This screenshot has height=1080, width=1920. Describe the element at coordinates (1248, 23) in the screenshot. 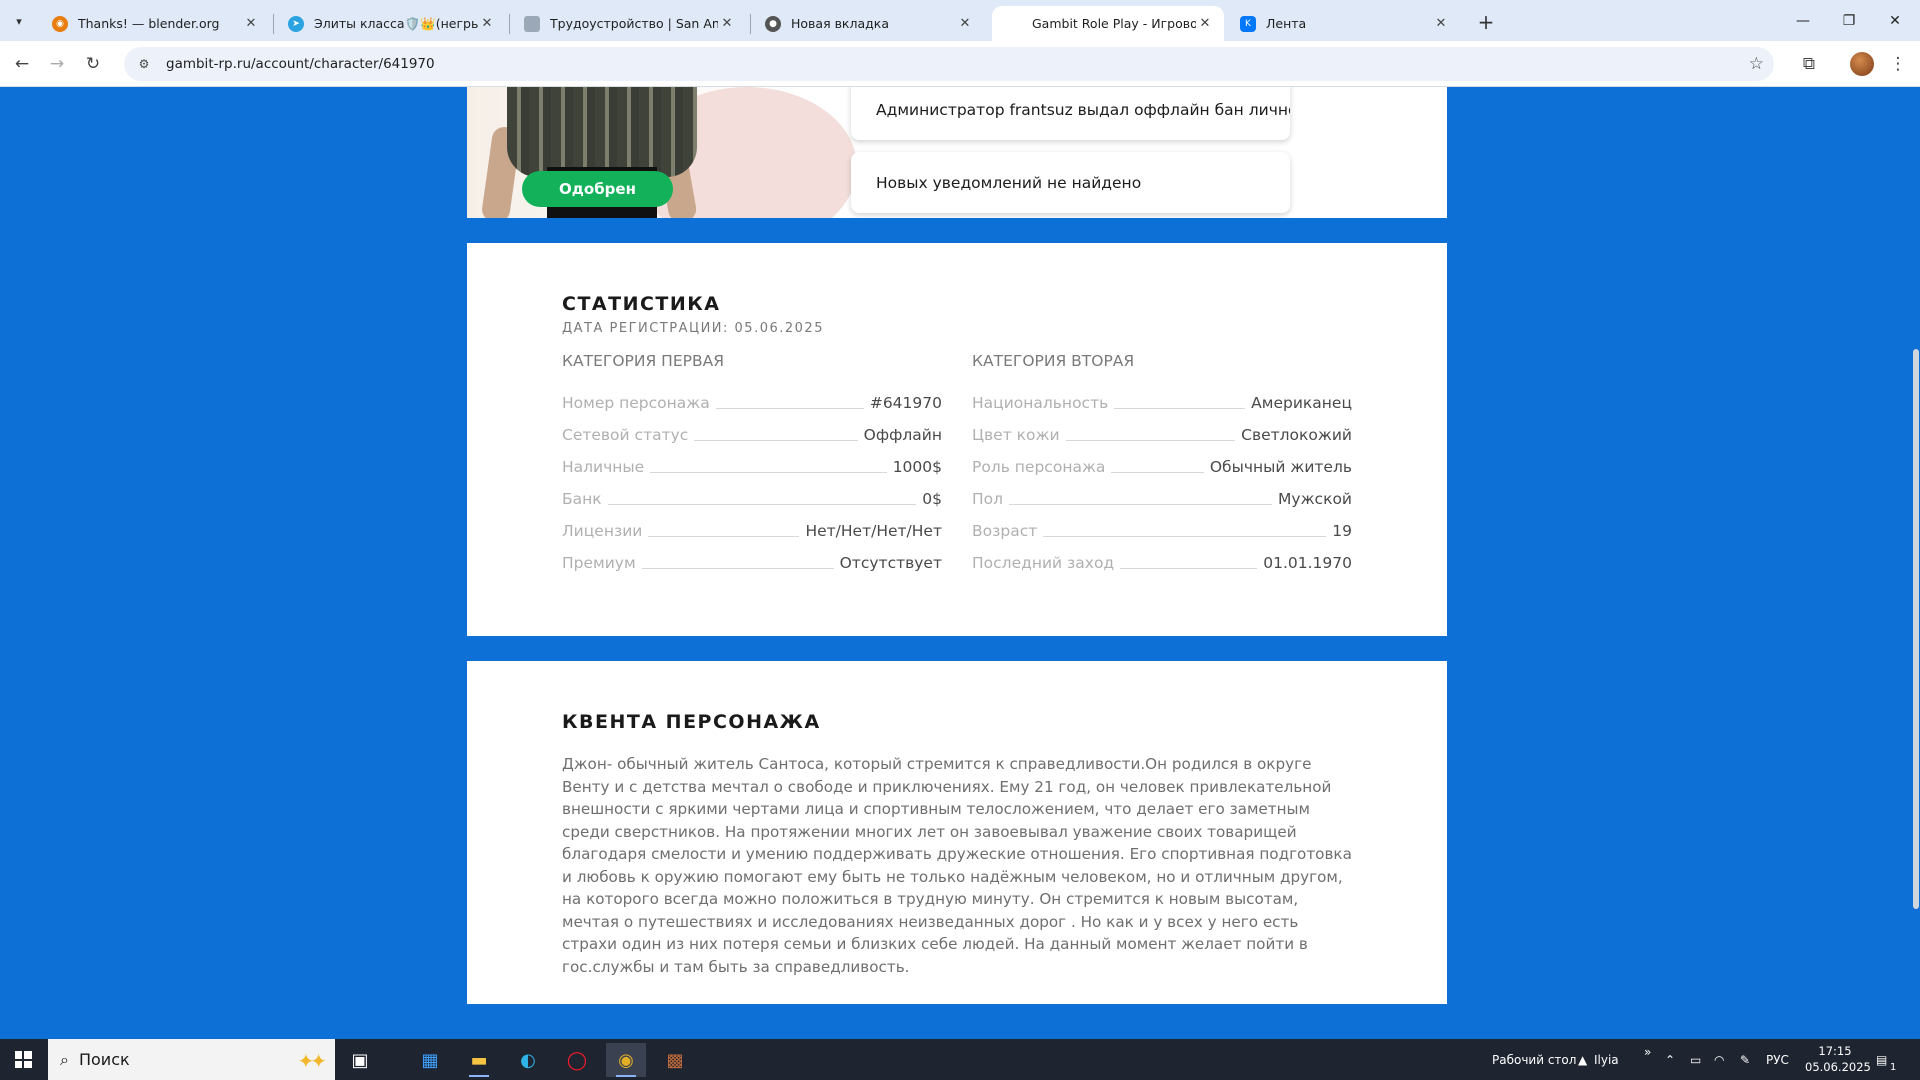

I see `vk-icon: K` at that location.